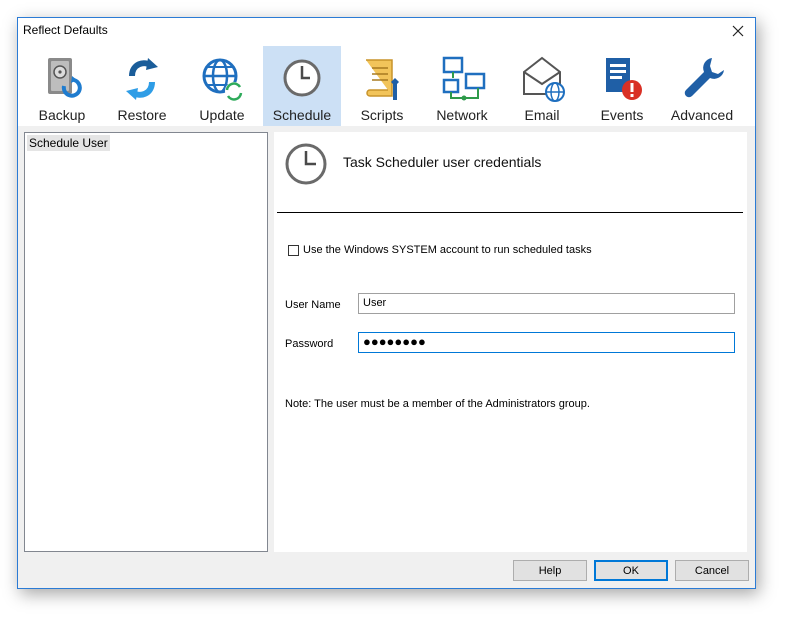 The width and height of the screenshot is (804, 638). What do you see at coordinates (386, 31) in the screenshot?
I see `title-bar: Reflect Defaults` at bounding box center [386, 31].